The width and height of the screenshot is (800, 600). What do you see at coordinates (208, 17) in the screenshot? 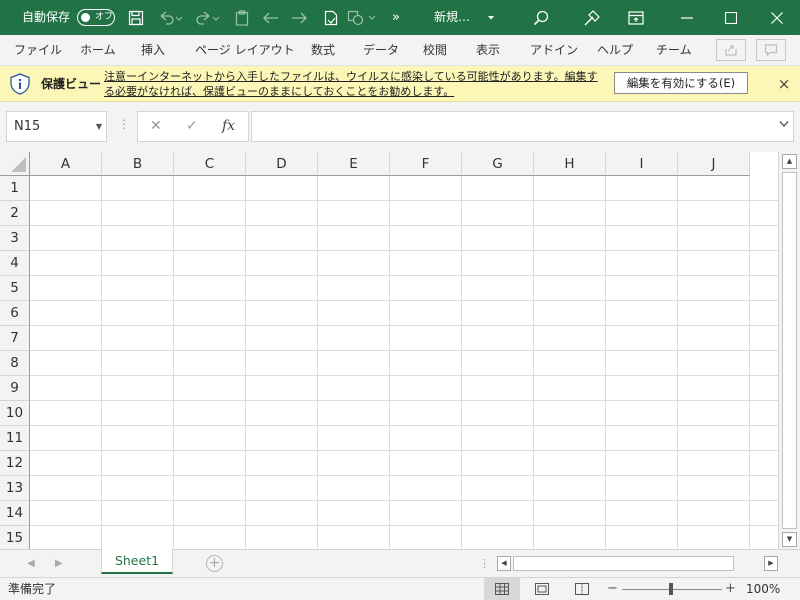
I see `redo-icon` at bounding box center [208, 17].